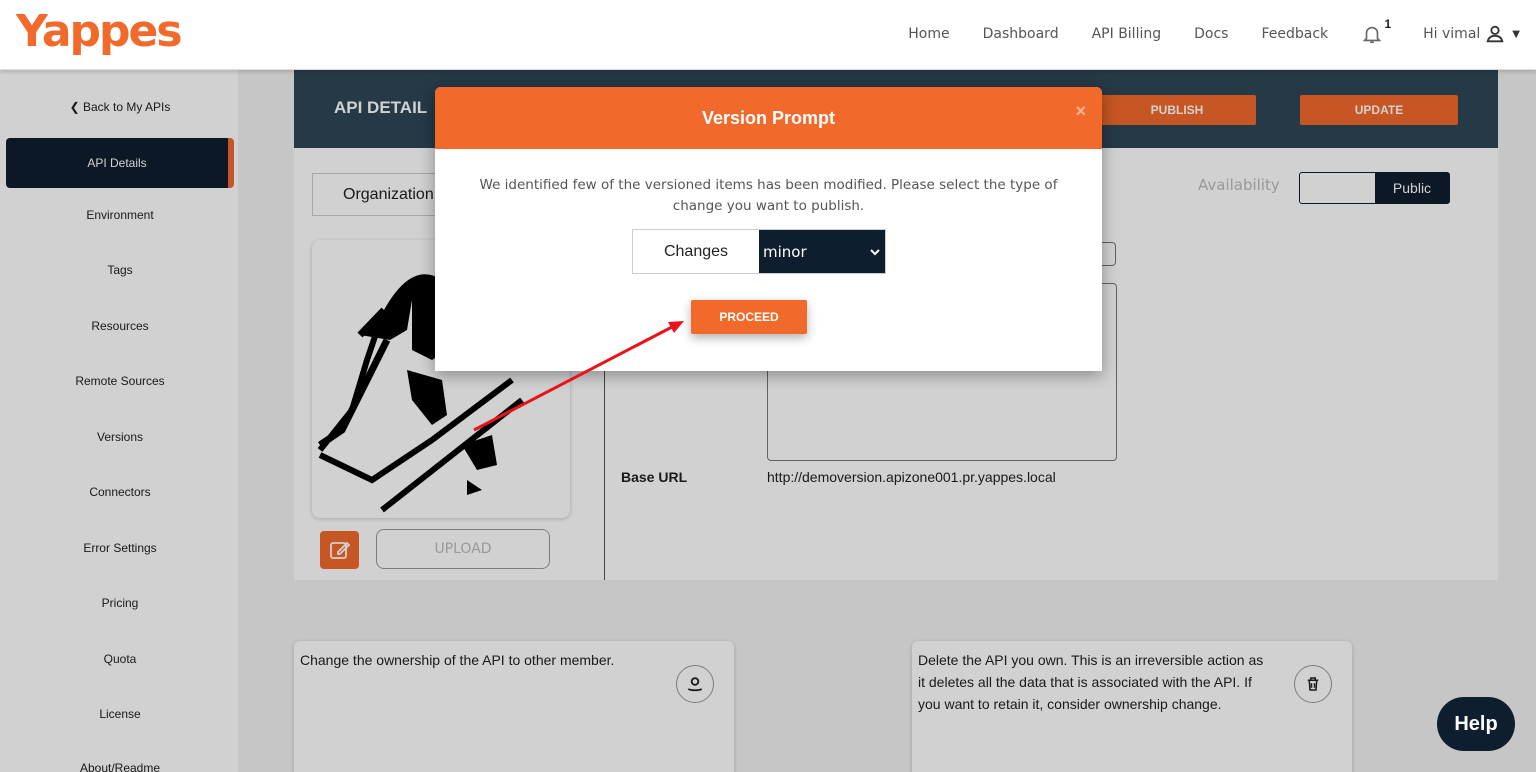 The image size is (1536, 772). Describe the element at coordinates (1211, 34) in the screenshot. I see `nav-docs: Docs` at that location.